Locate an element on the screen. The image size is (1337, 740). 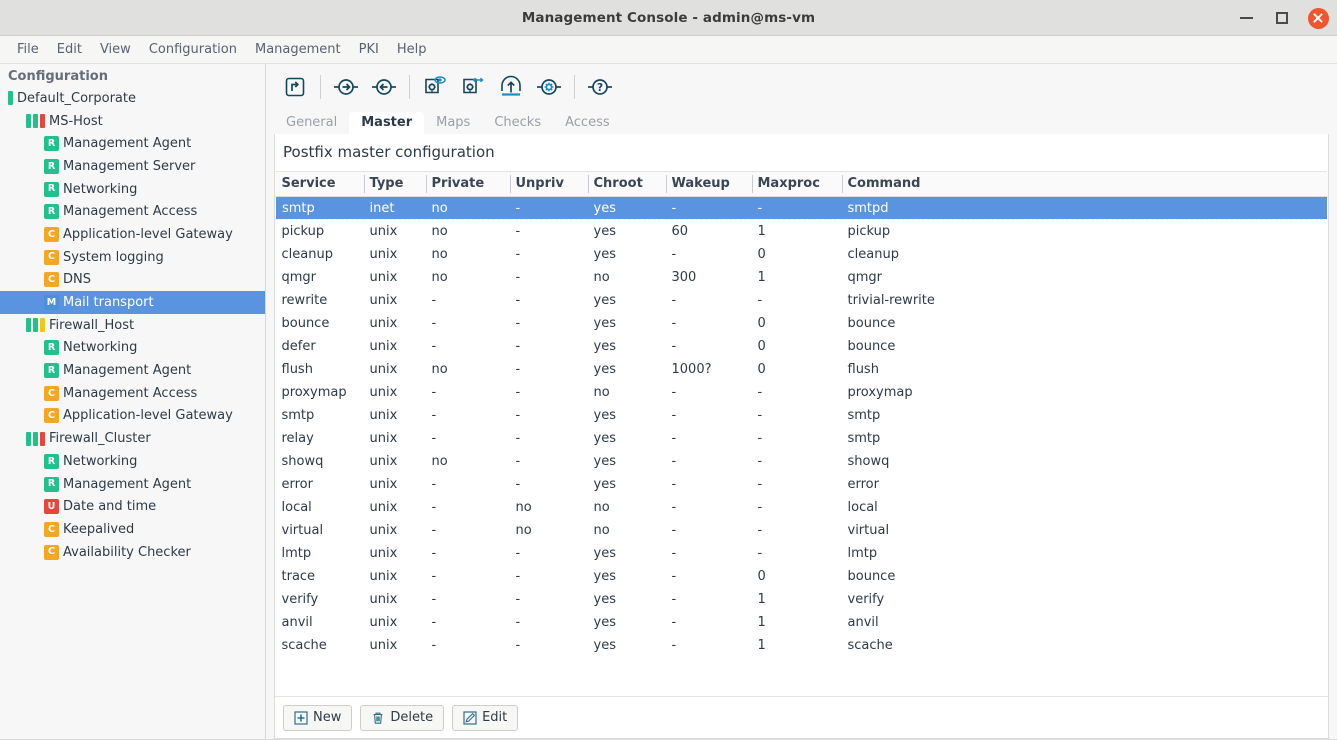
tab-master: Master is located at coordinates (387, 123).